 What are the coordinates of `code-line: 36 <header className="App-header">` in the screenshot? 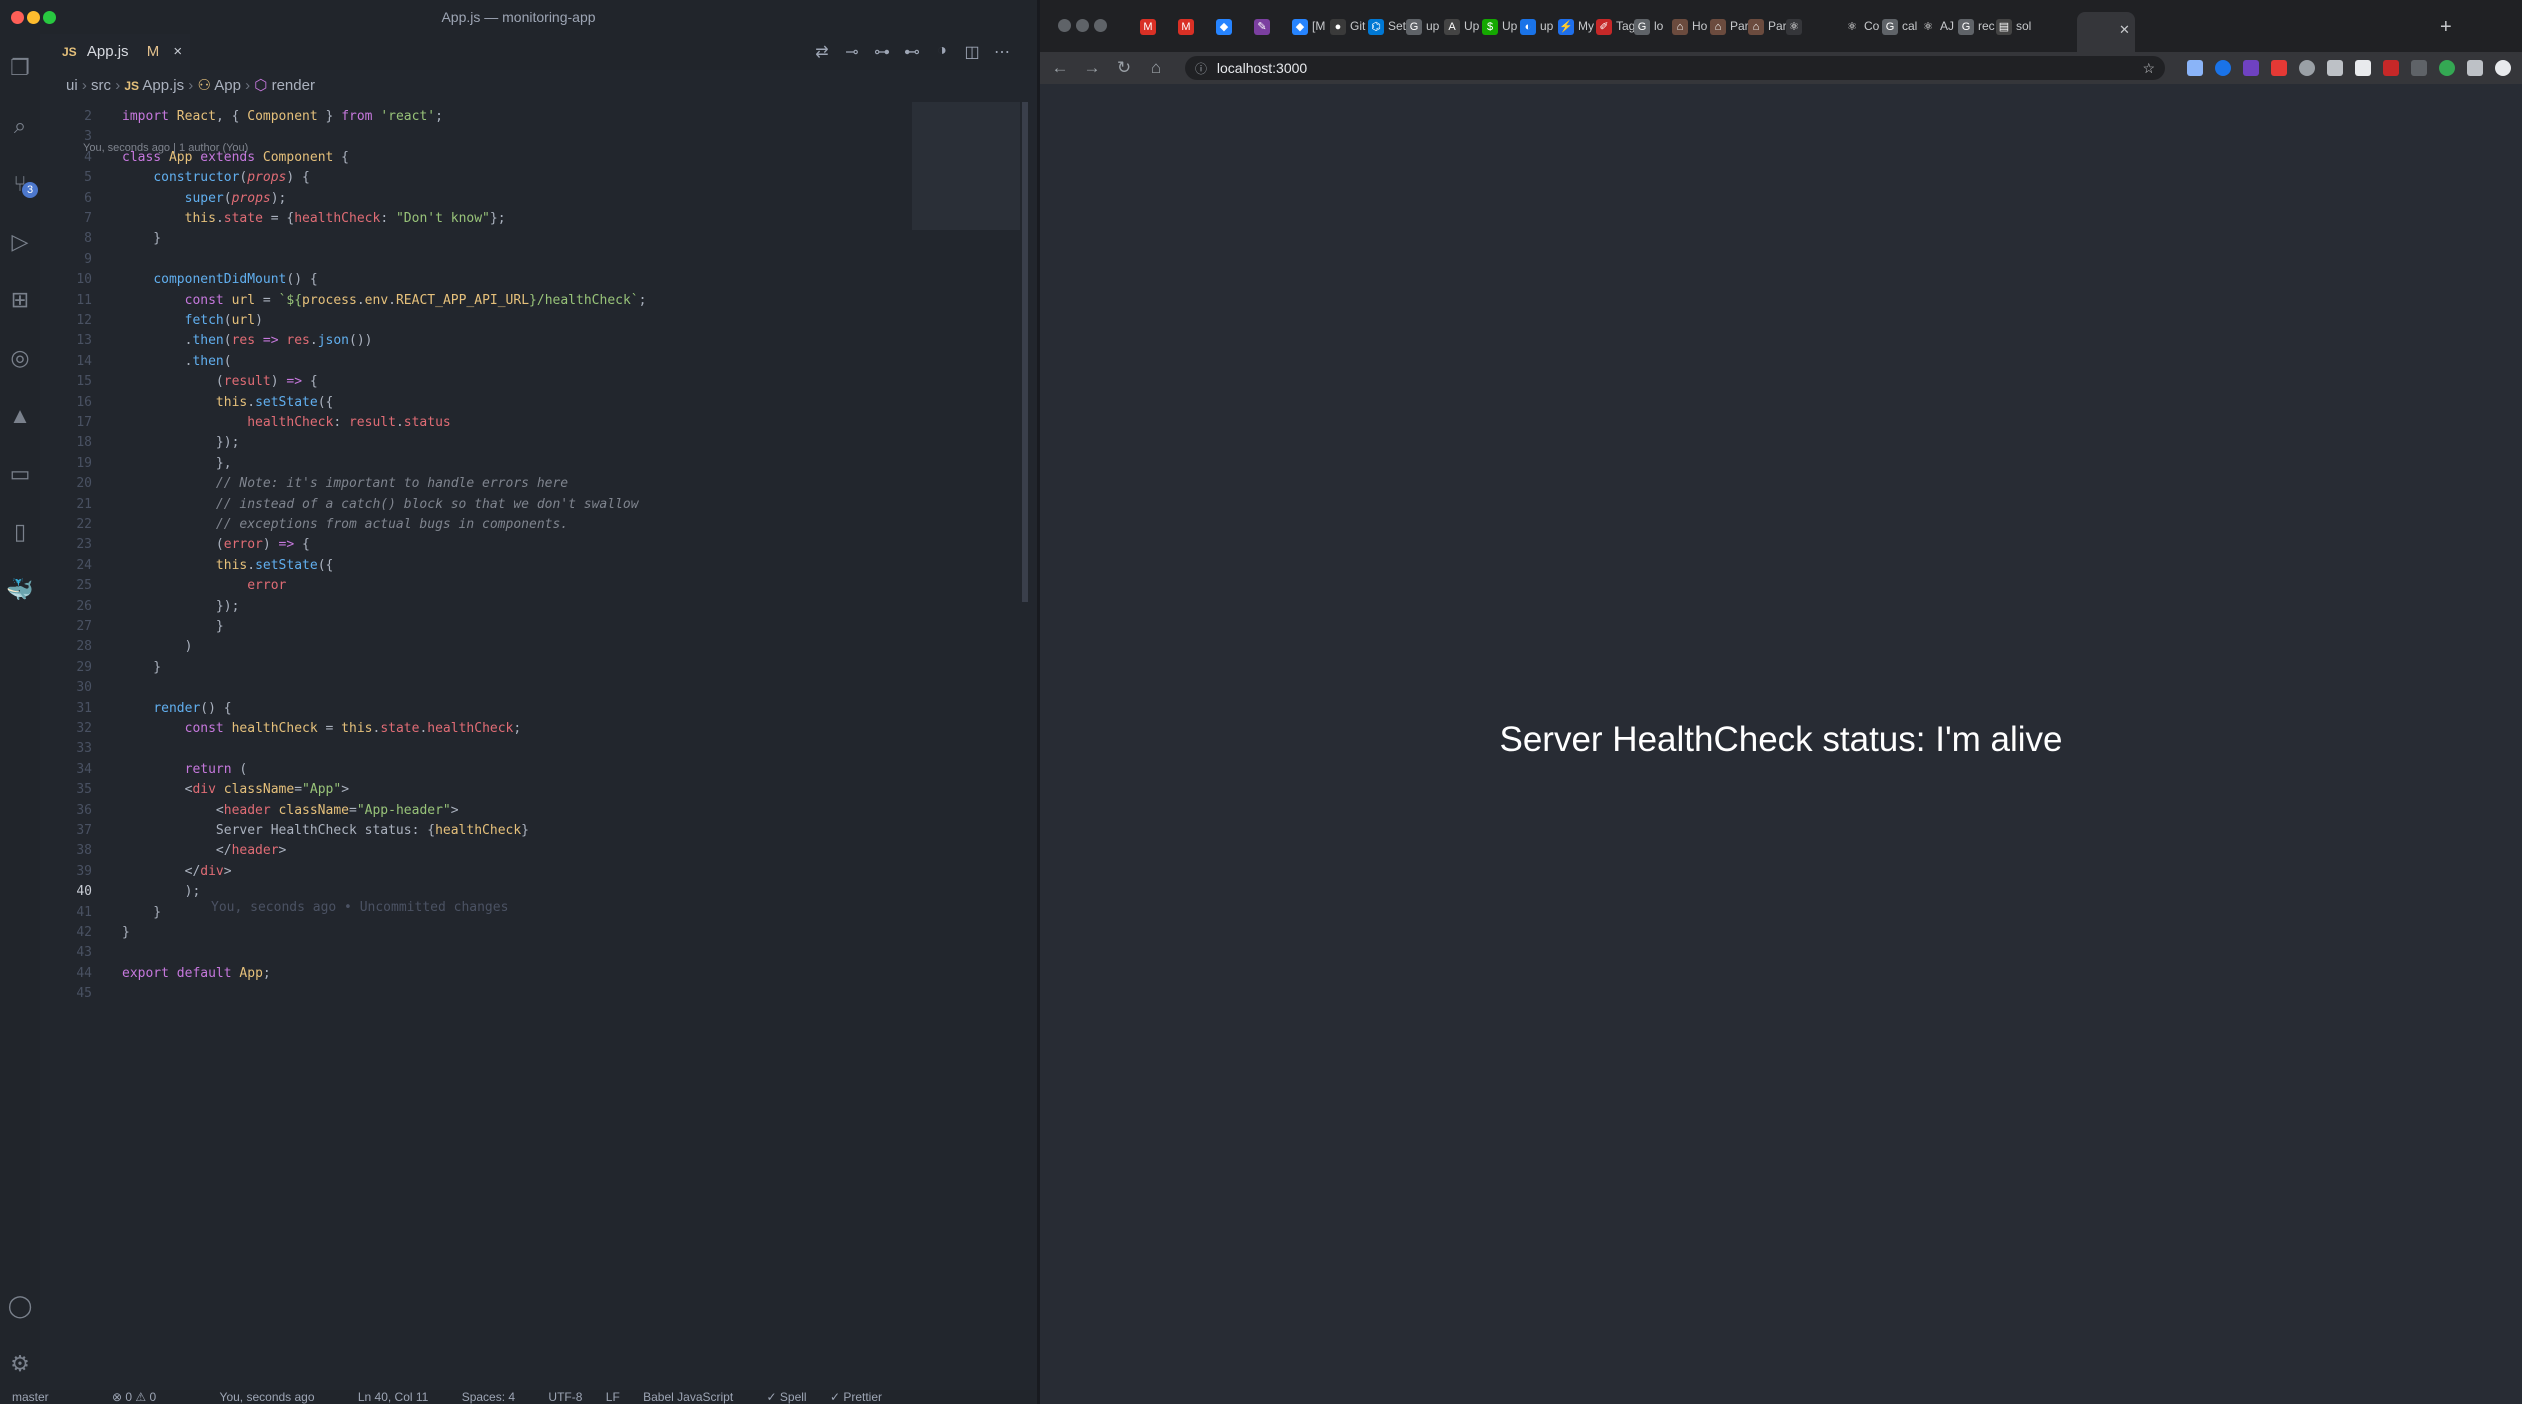 It's located at (249, 811).